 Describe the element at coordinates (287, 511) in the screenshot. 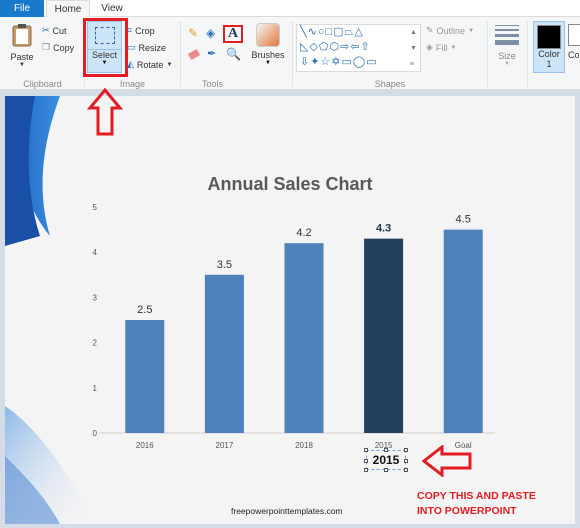

I see `footer-url: freepowerpointtemplates.com` at that location.